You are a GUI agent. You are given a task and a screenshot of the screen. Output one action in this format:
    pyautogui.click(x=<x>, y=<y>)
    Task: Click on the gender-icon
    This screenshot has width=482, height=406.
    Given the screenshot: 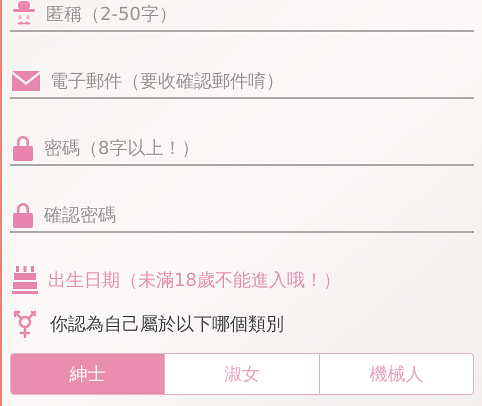 What is the action you would take?
    pyautogui.click(x=25, y=324)
    